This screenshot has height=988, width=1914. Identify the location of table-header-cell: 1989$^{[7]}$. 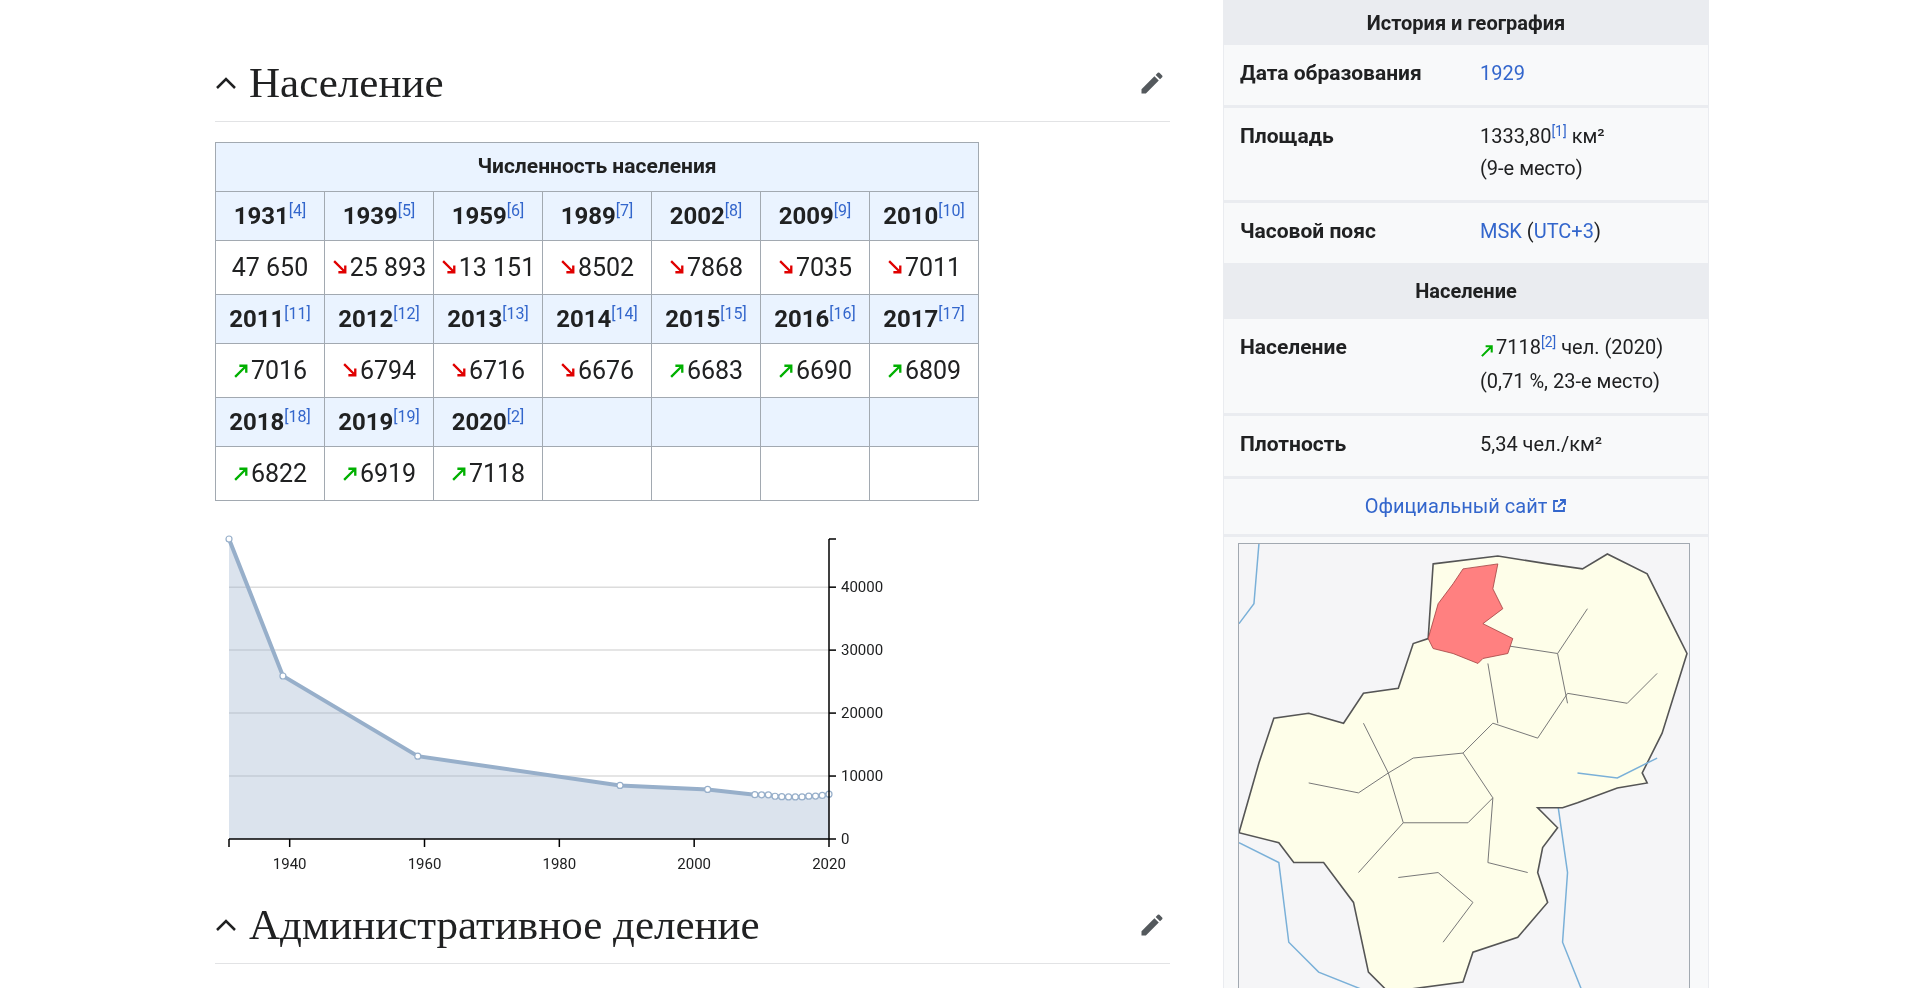
(597, 216).